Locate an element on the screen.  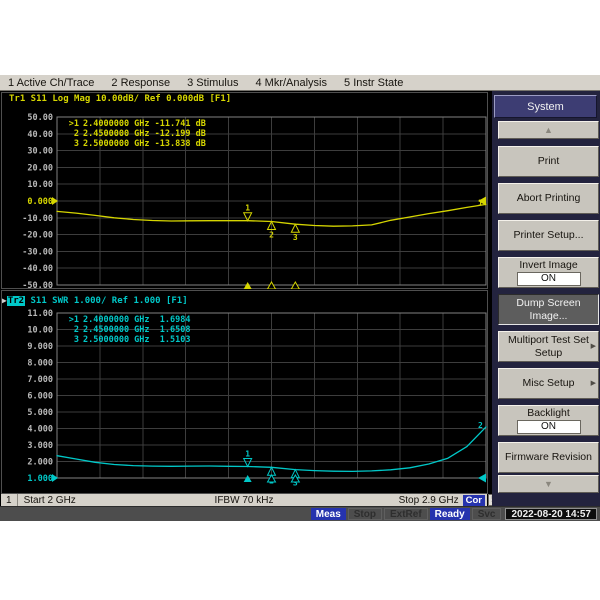
y-tick-label: -40.00 is located at coordinates (37, 269).